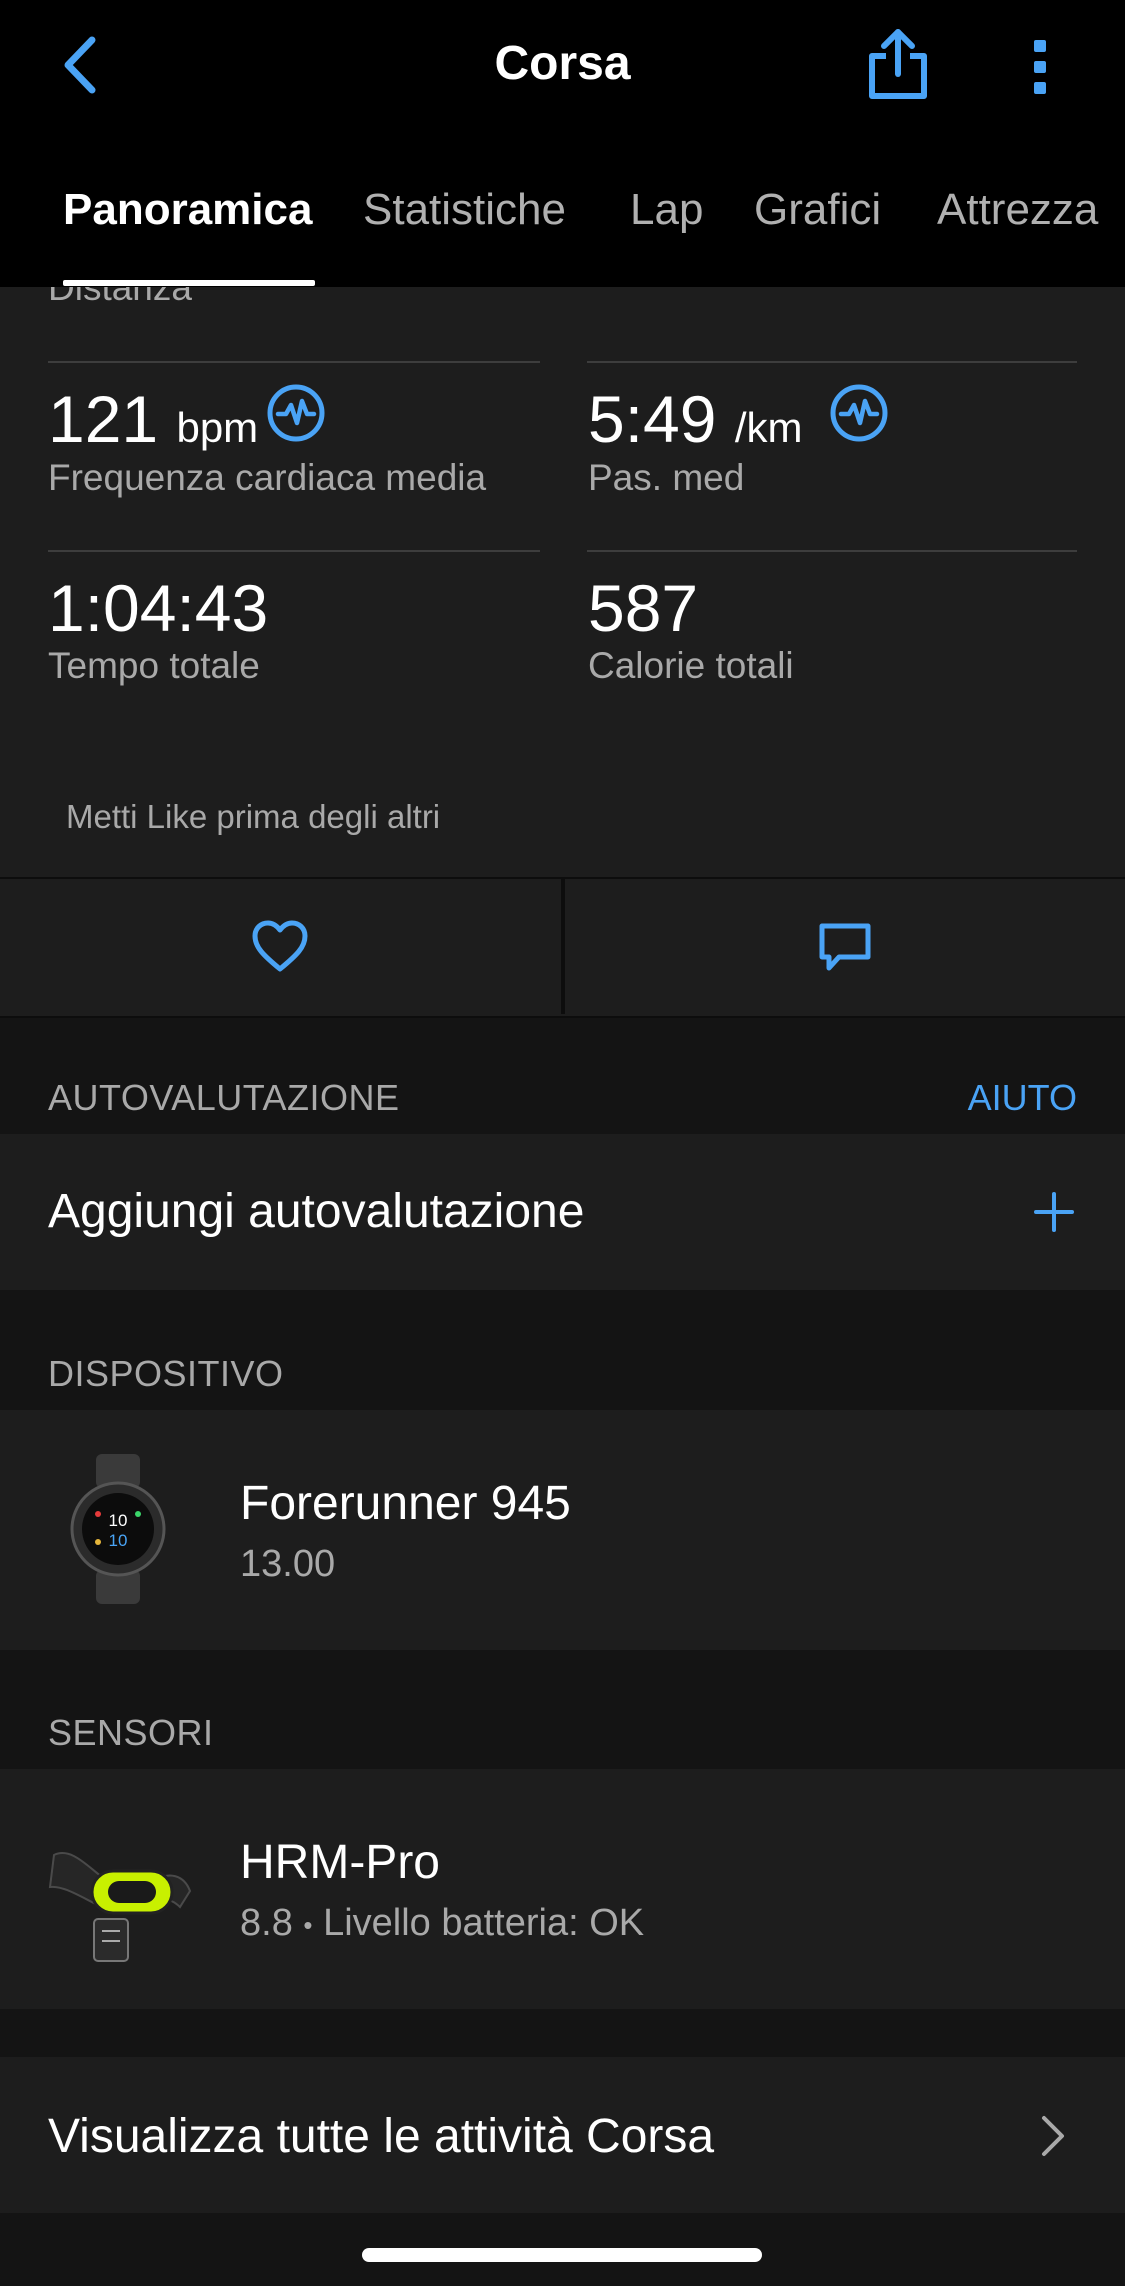 The height and width of the screenshot is (2286, 1125). I want to click on sensors-section-title: SENSORI, so click(131, 1732).